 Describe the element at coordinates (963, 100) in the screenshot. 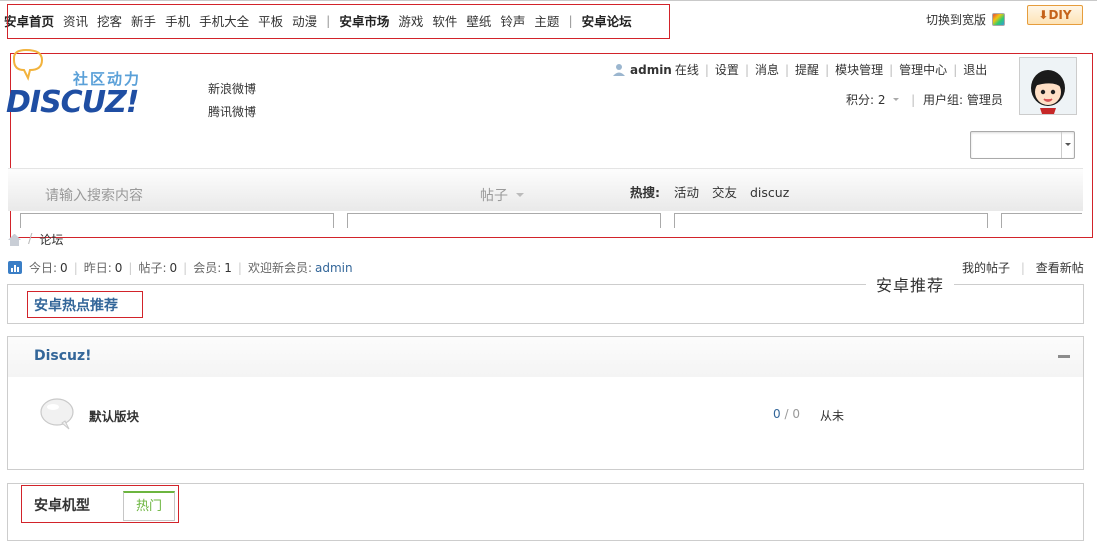

I see `usergroup-label: 用户组: 管理员` at that location.